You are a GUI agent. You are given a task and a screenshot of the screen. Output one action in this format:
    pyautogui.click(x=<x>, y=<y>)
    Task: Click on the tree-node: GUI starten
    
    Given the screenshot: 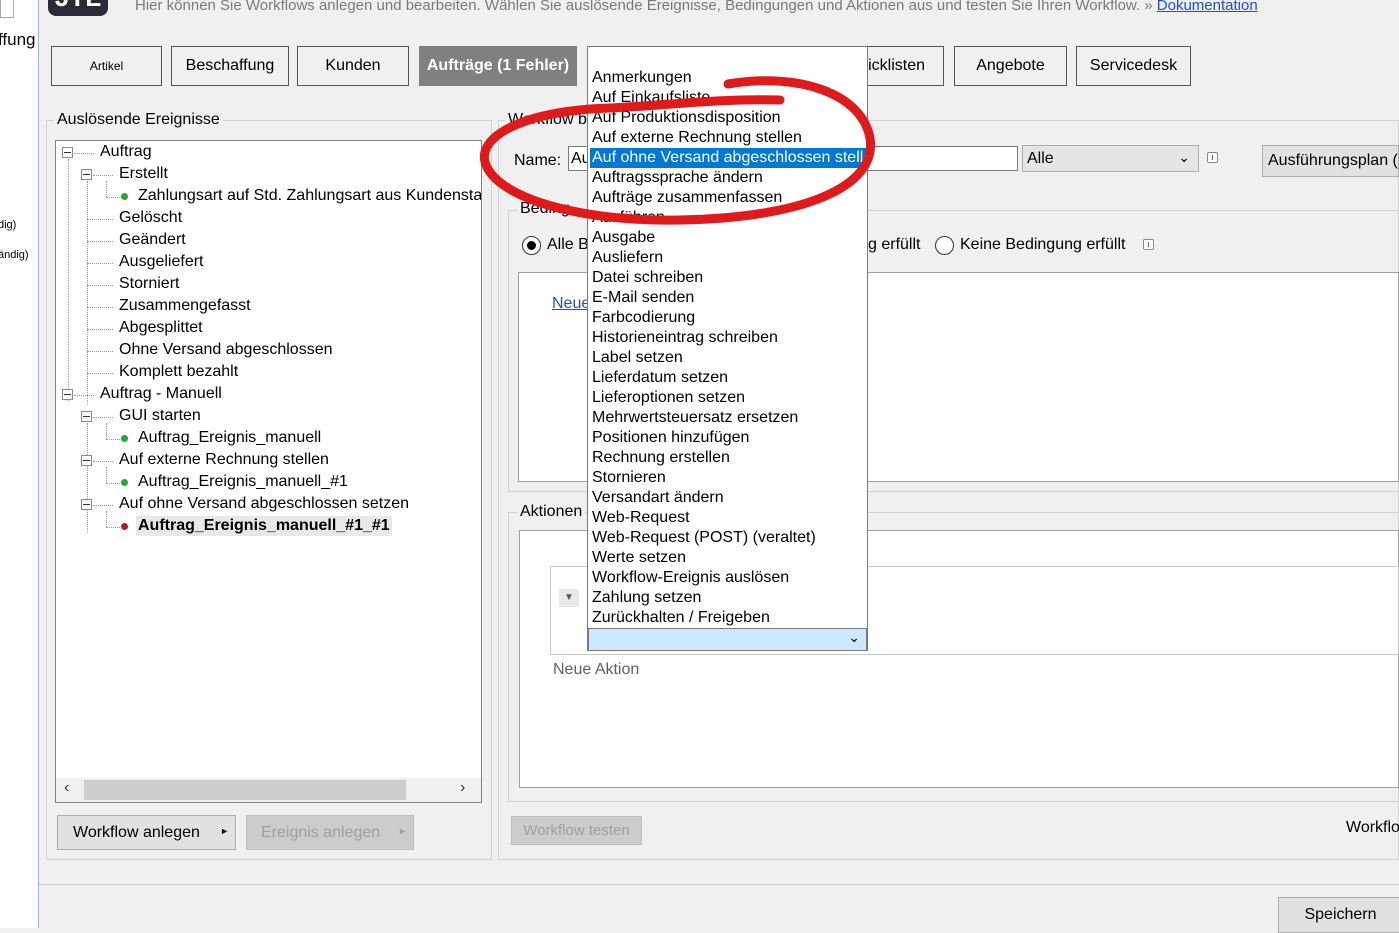 What is the action you would take?
    pyautogui.click(x=160, y=416)
    